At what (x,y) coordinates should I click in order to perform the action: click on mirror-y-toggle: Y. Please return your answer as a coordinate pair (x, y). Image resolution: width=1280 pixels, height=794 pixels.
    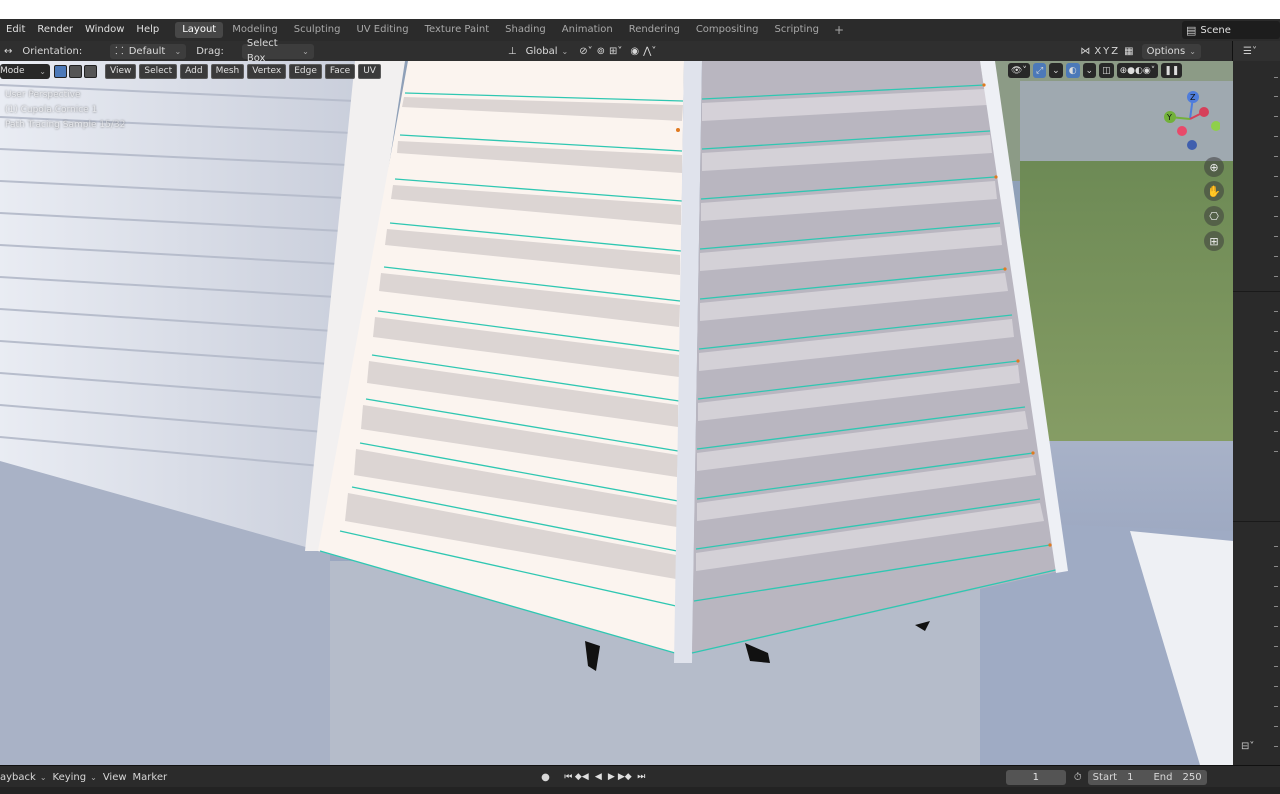
    Looking at the image, I should click on (1106, 51).